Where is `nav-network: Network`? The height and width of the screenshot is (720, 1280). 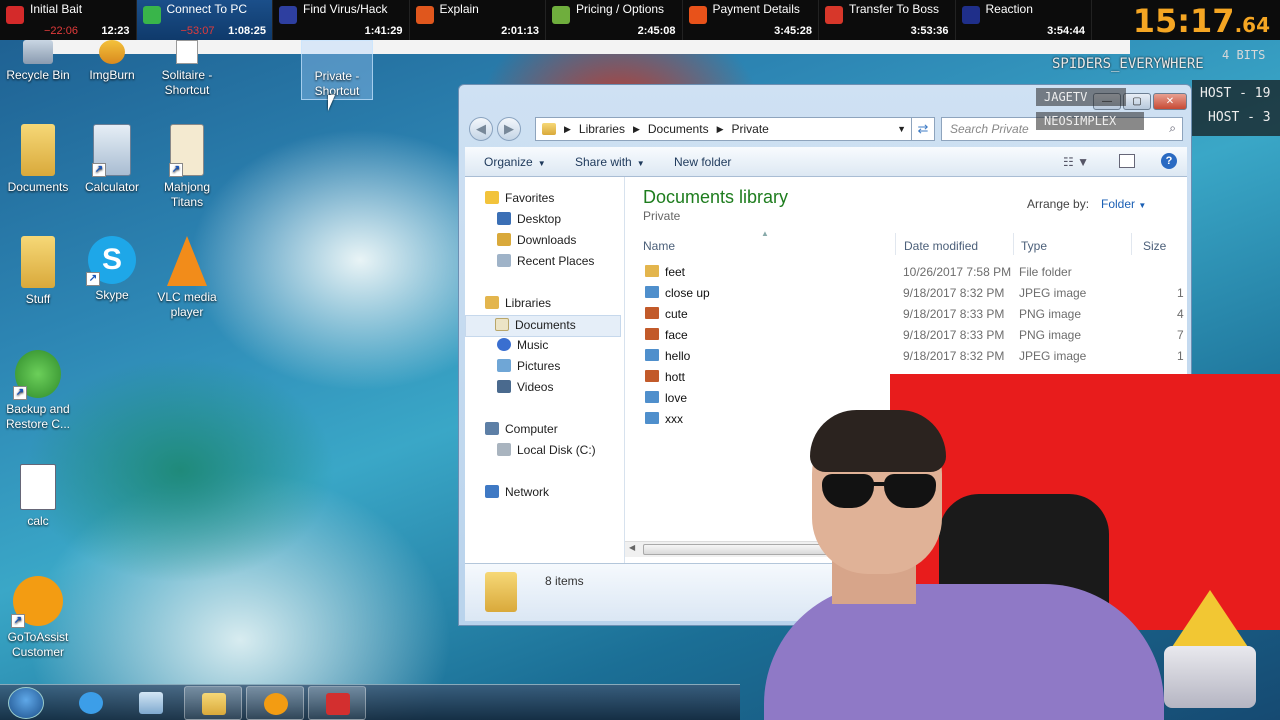
nav-network: Network is located at coordinates (517, 492).